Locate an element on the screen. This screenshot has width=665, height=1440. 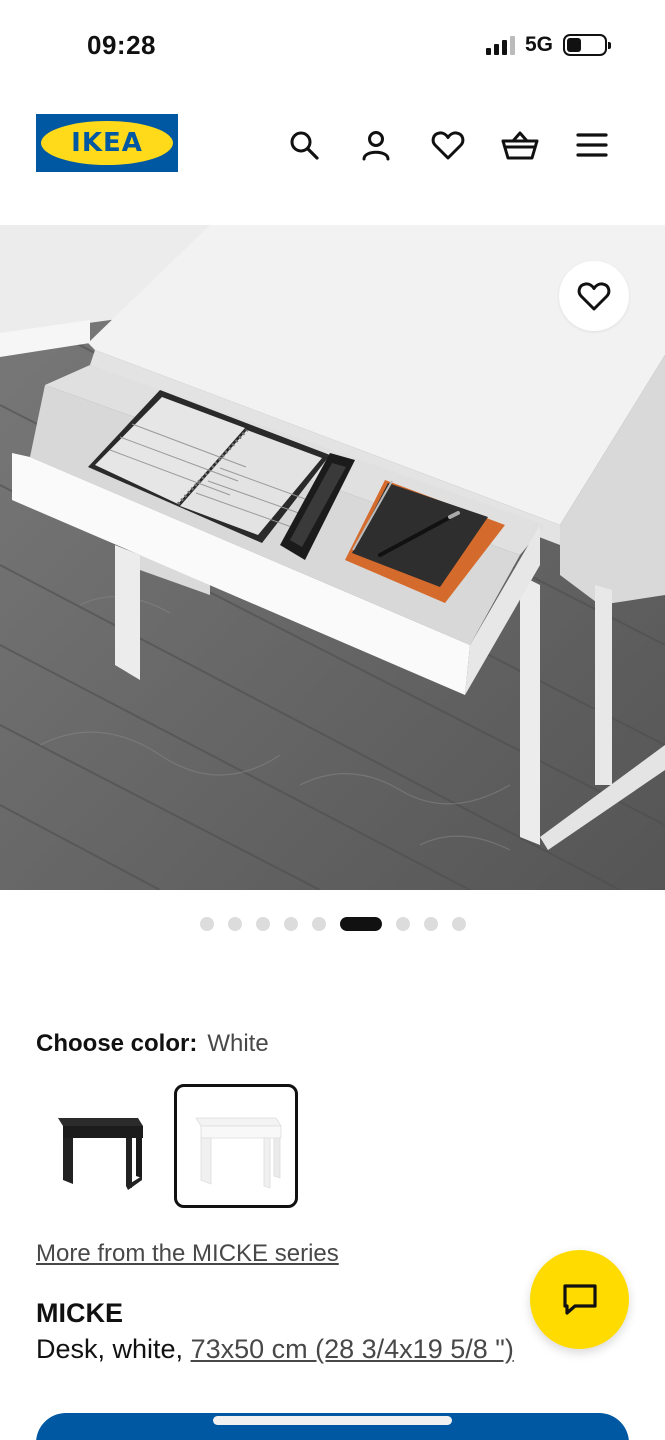
series-link: More from the MICKE series is located at coordinates (187, 1254).